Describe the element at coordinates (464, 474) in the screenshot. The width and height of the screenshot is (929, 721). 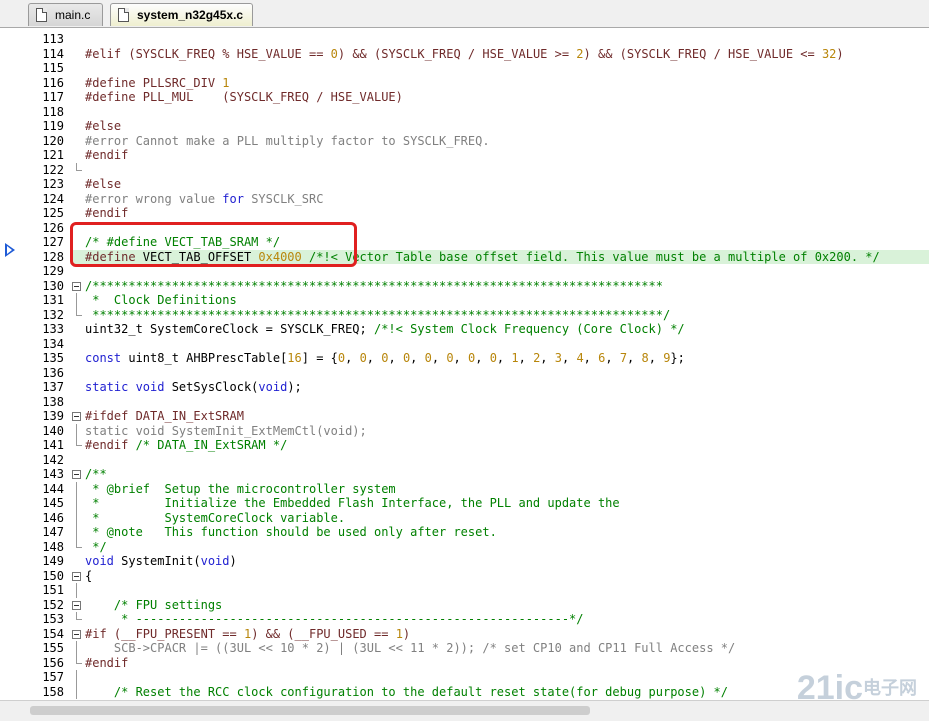
I see `code-line: 143 /**` at that location.